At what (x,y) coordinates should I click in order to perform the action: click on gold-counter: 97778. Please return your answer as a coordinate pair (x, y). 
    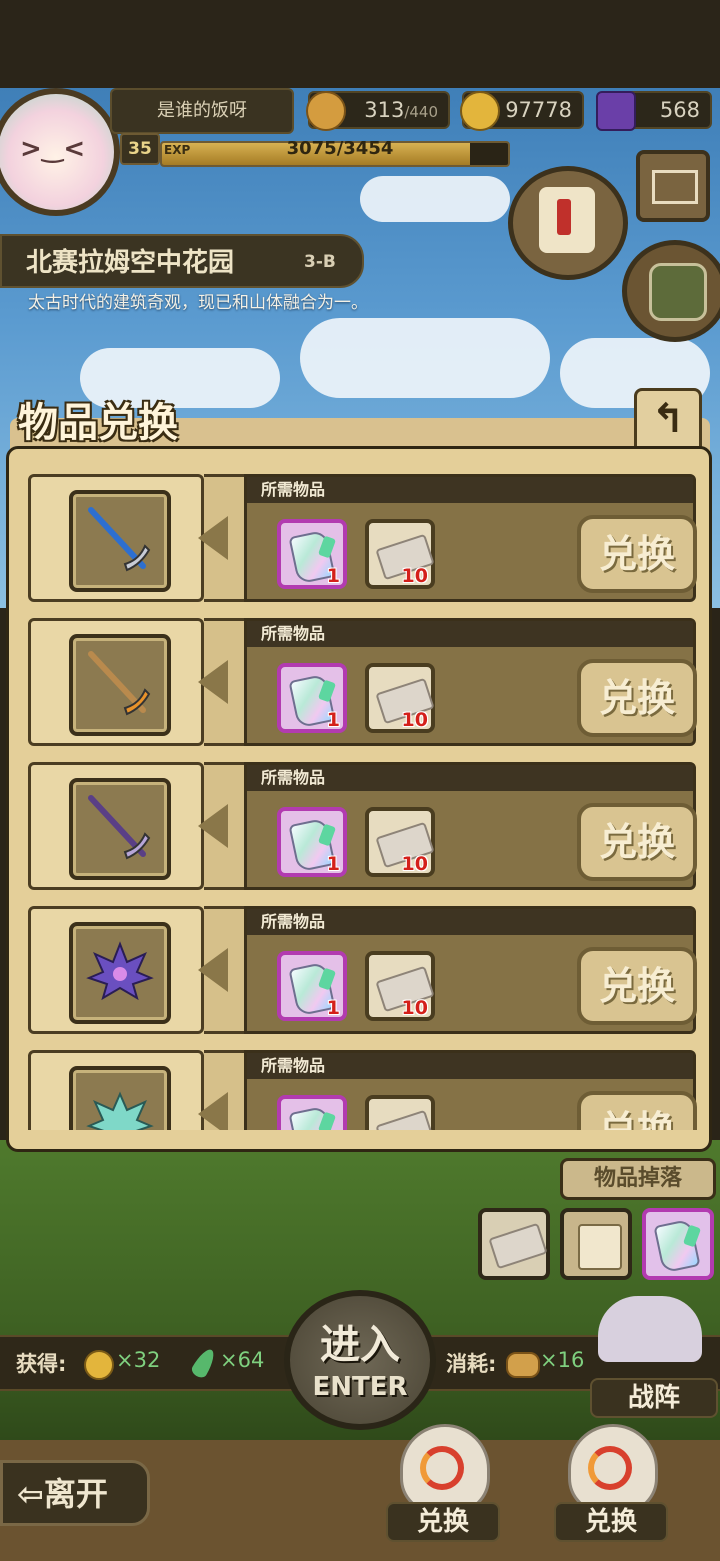
    Looking at the image, I should click on (522, 111).